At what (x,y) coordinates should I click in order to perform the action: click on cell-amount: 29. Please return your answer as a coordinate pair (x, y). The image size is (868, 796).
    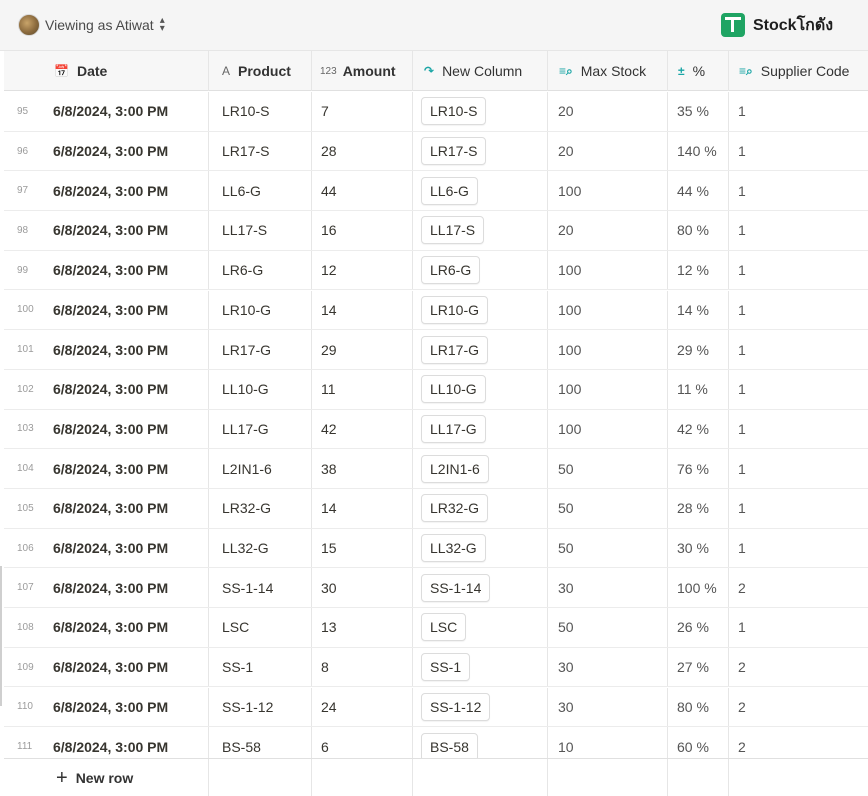
    Looking at the image, I should click on (362, 349).